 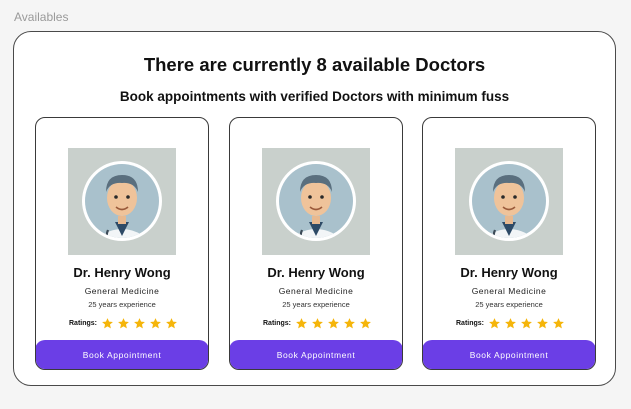 I want to click on available-doctors-headline: There are currently 8 available Doctors, so click(x=314, y=64).